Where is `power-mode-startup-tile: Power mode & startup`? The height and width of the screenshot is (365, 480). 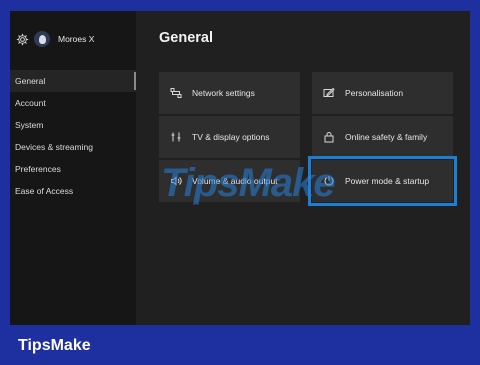 power-mode-startup-tile: Power mode & startup is located at coordinates (382, 181).